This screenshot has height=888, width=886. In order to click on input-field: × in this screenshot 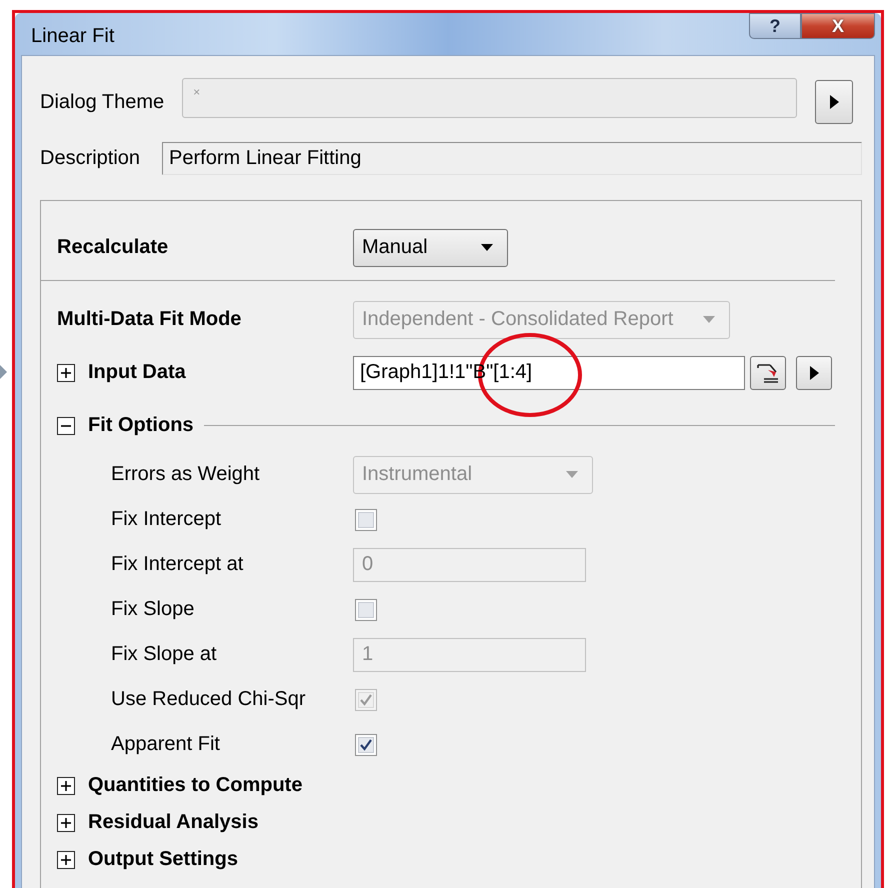, I will do `click(490, 98)`.